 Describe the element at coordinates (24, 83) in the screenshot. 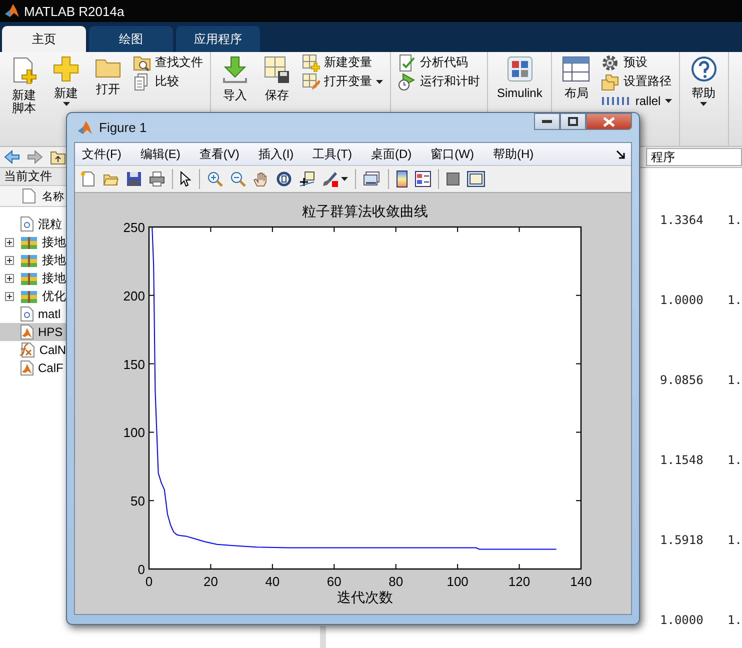

I see `toolstrip-button: 新建 脚本` at that location.